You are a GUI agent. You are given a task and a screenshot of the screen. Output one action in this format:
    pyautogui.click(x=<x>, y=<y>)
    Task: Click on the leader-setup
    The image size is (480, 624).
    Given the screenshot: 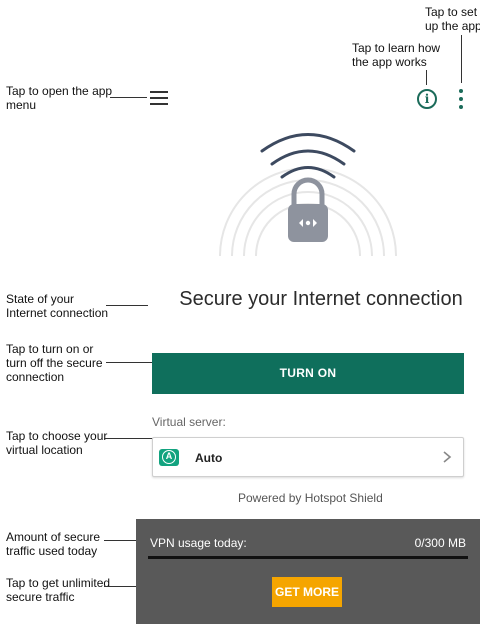 What is the action you would take?
    pyautogui.click(x=461, y=59)
    